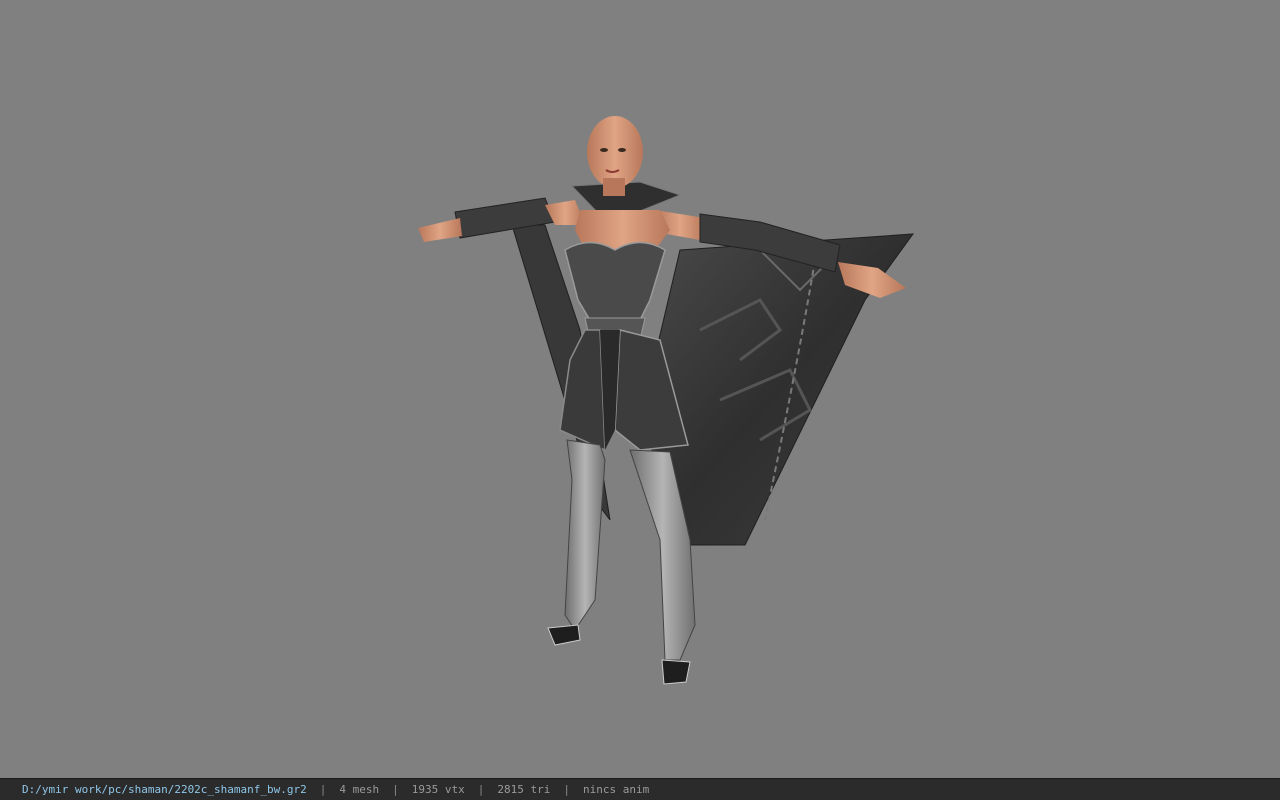 The height and width of the screenshot is (800, 1280). I want to click on torso, so click(617, 275).